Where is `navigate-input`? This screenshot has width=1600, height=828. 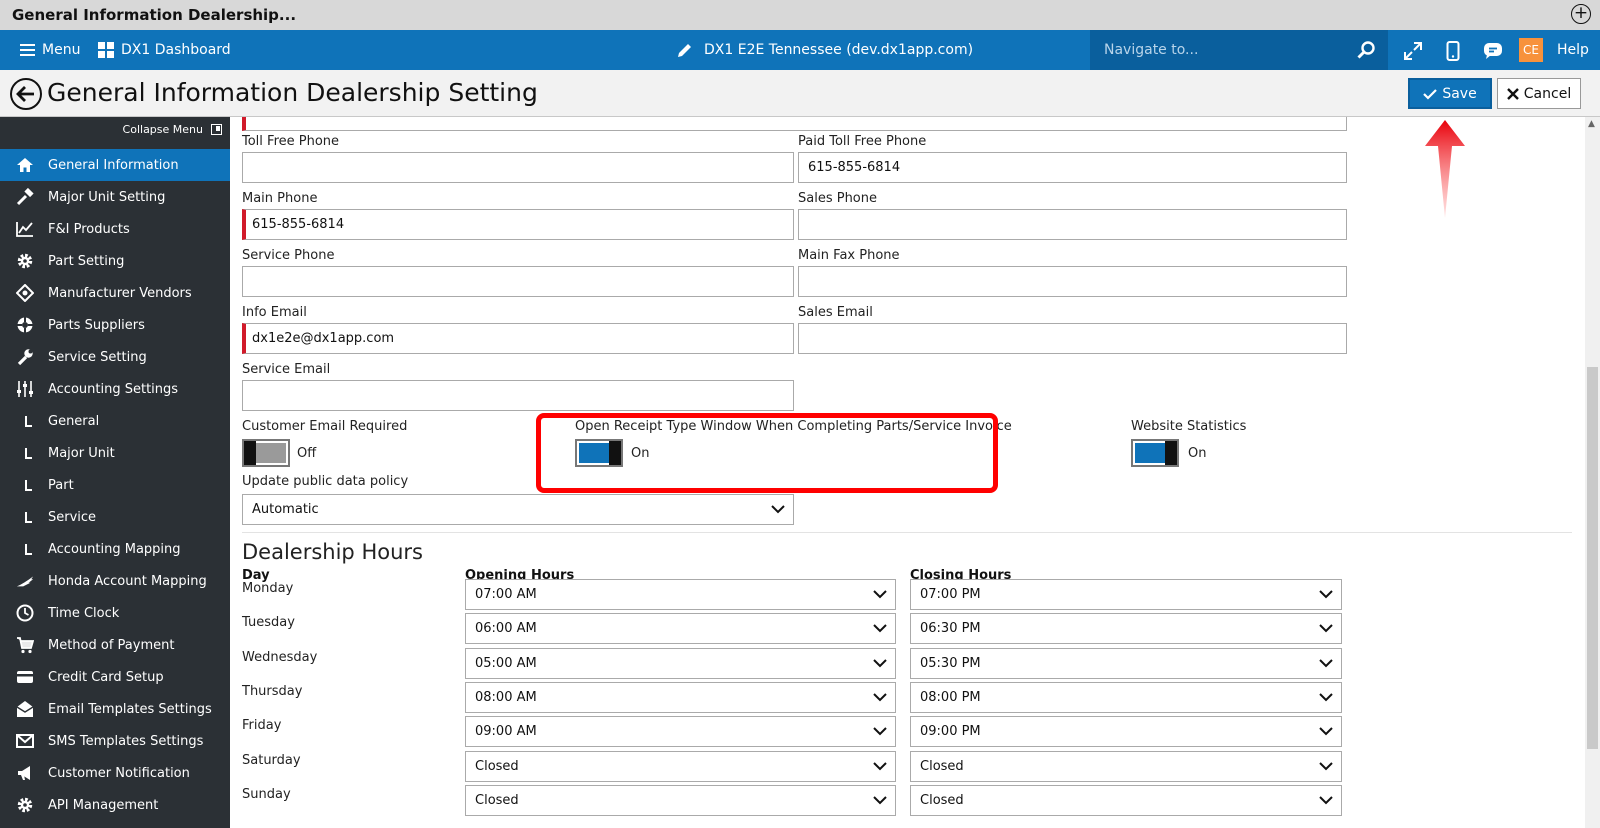
navigate-input is located at coordinates (1224, 50).